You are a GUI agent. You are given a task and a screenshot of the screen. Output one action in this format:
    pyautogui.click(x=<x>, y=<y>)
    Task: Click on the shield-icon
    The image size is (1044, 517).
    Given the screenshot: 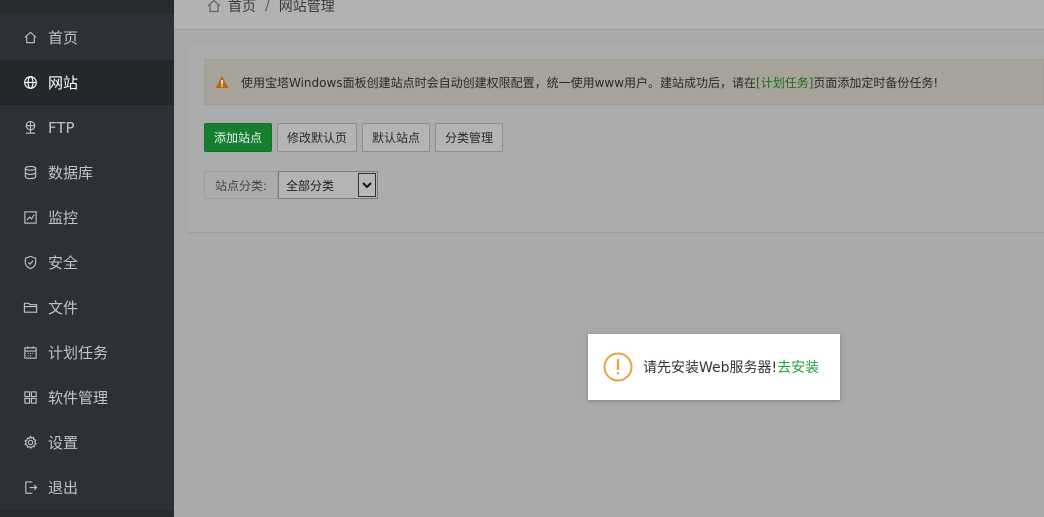 What is the action you would take?
    pyautogui.click(x=30, y=263)
    